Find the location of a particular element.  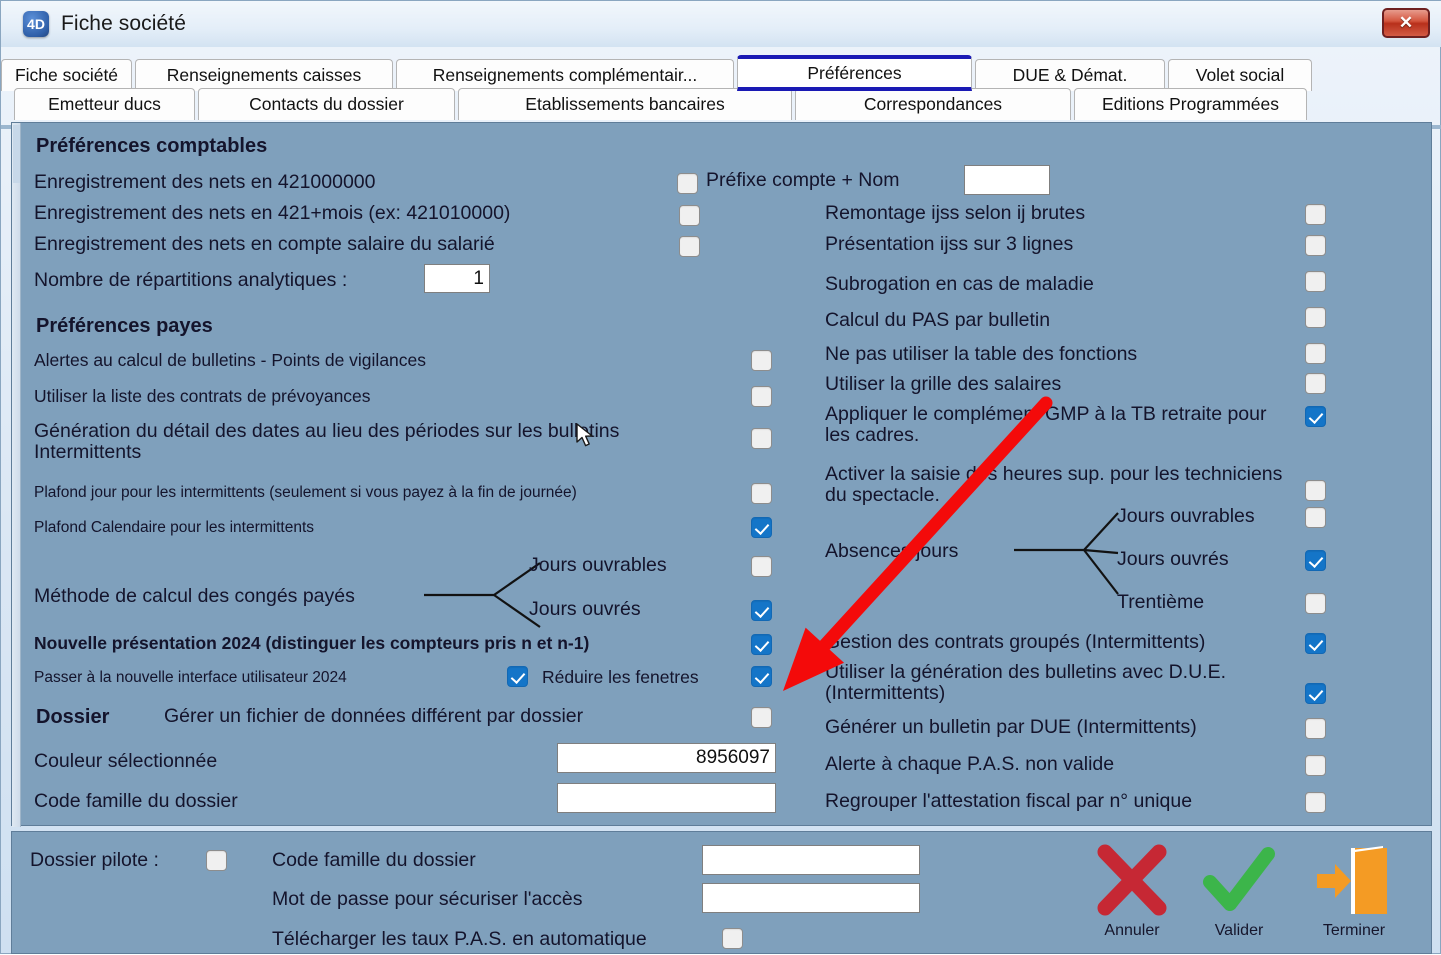

tab-contacts-du-dossier: Contacts du dossier is located at coordinates (326, 104).